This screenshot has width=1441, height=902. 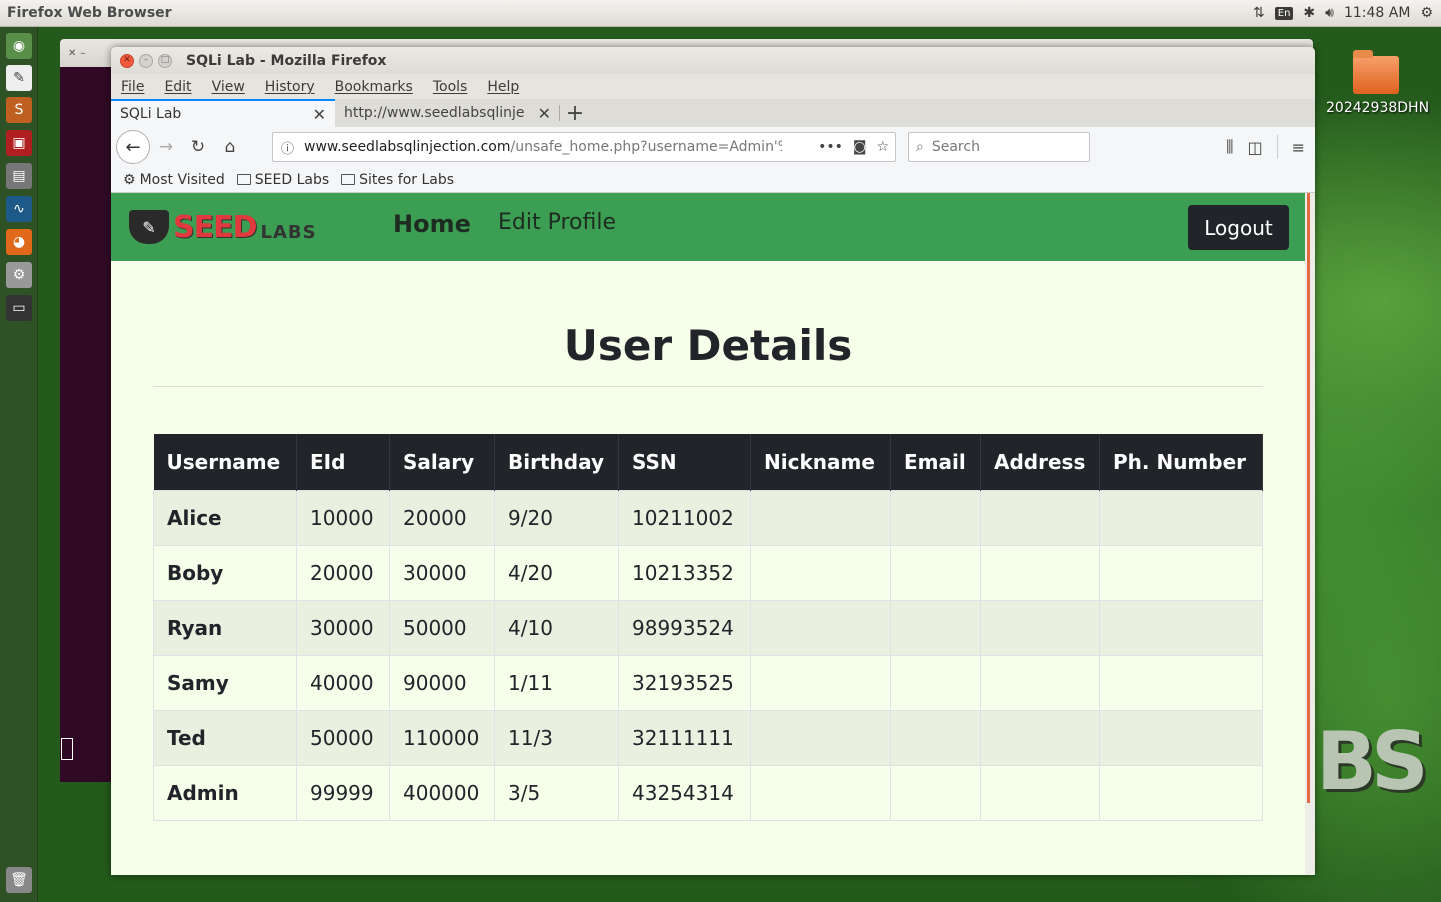 What do you see at coordinates (1378, 108) in the screenshot?
I see `desktop-folder-label: 20242938DHN` at bounding box center [1378, 108].